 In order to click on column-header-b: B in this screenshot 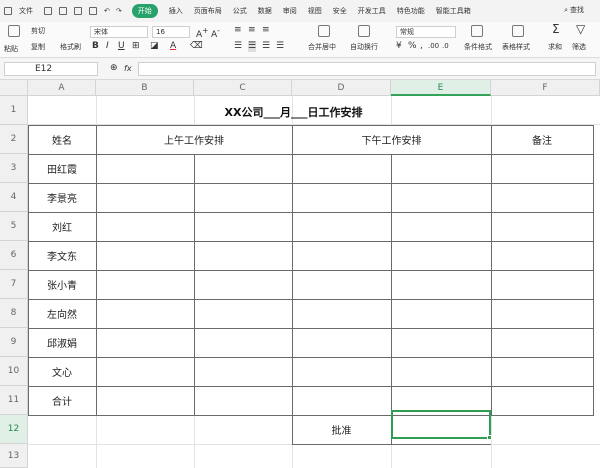, I will do `click(145, 88)`.